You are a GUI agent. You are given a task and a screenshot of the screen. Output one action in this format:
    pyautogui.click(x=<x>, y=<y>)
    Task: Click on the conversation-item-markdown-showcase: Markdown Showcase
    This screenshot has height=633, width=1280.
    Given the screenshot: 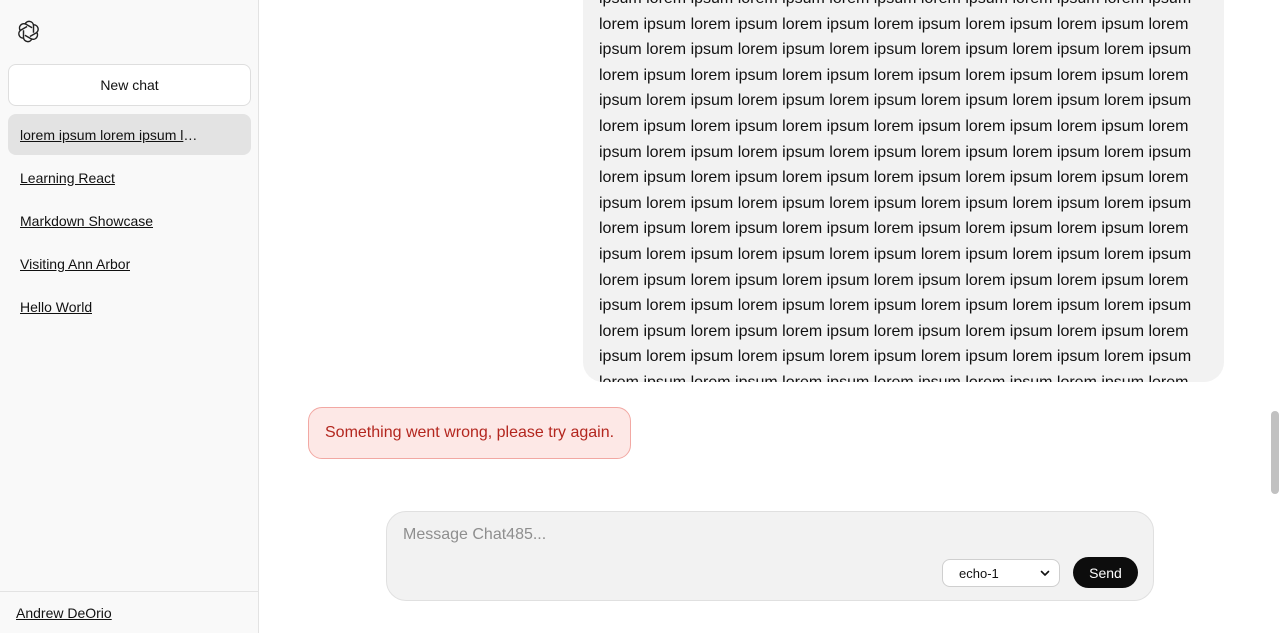 What is the action you would take?
    pyautogui.click(x=129, y=220)
    